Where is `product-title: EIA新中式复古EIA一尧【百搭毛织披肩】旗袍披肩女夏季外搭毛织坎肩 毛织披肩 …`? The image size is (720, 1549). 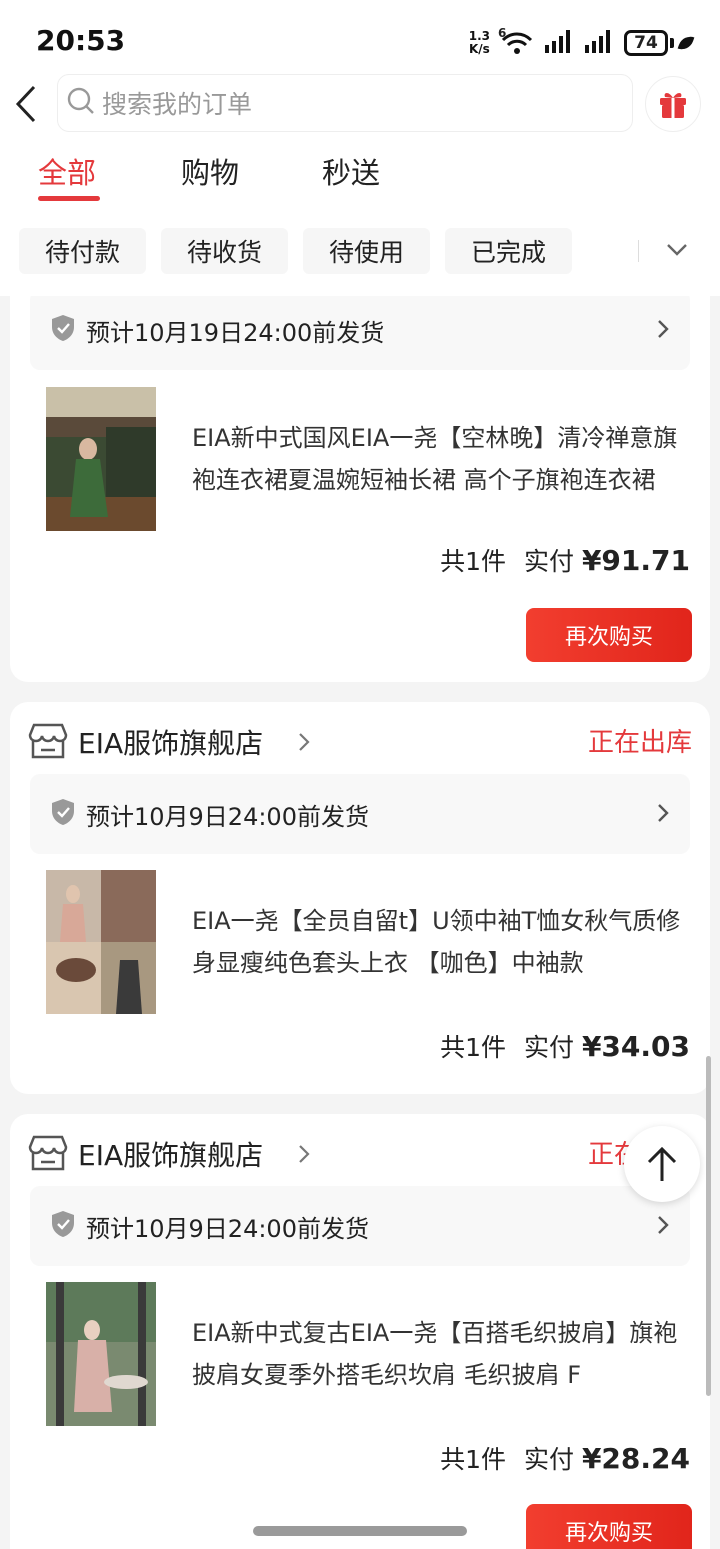
product-title: EIA新中式复古EIA一尧【百搭毛织披肩】旗袍披肩女夏季外搭毛织坎肩 毛织披肩 … is located at coordinates (437, 1354).